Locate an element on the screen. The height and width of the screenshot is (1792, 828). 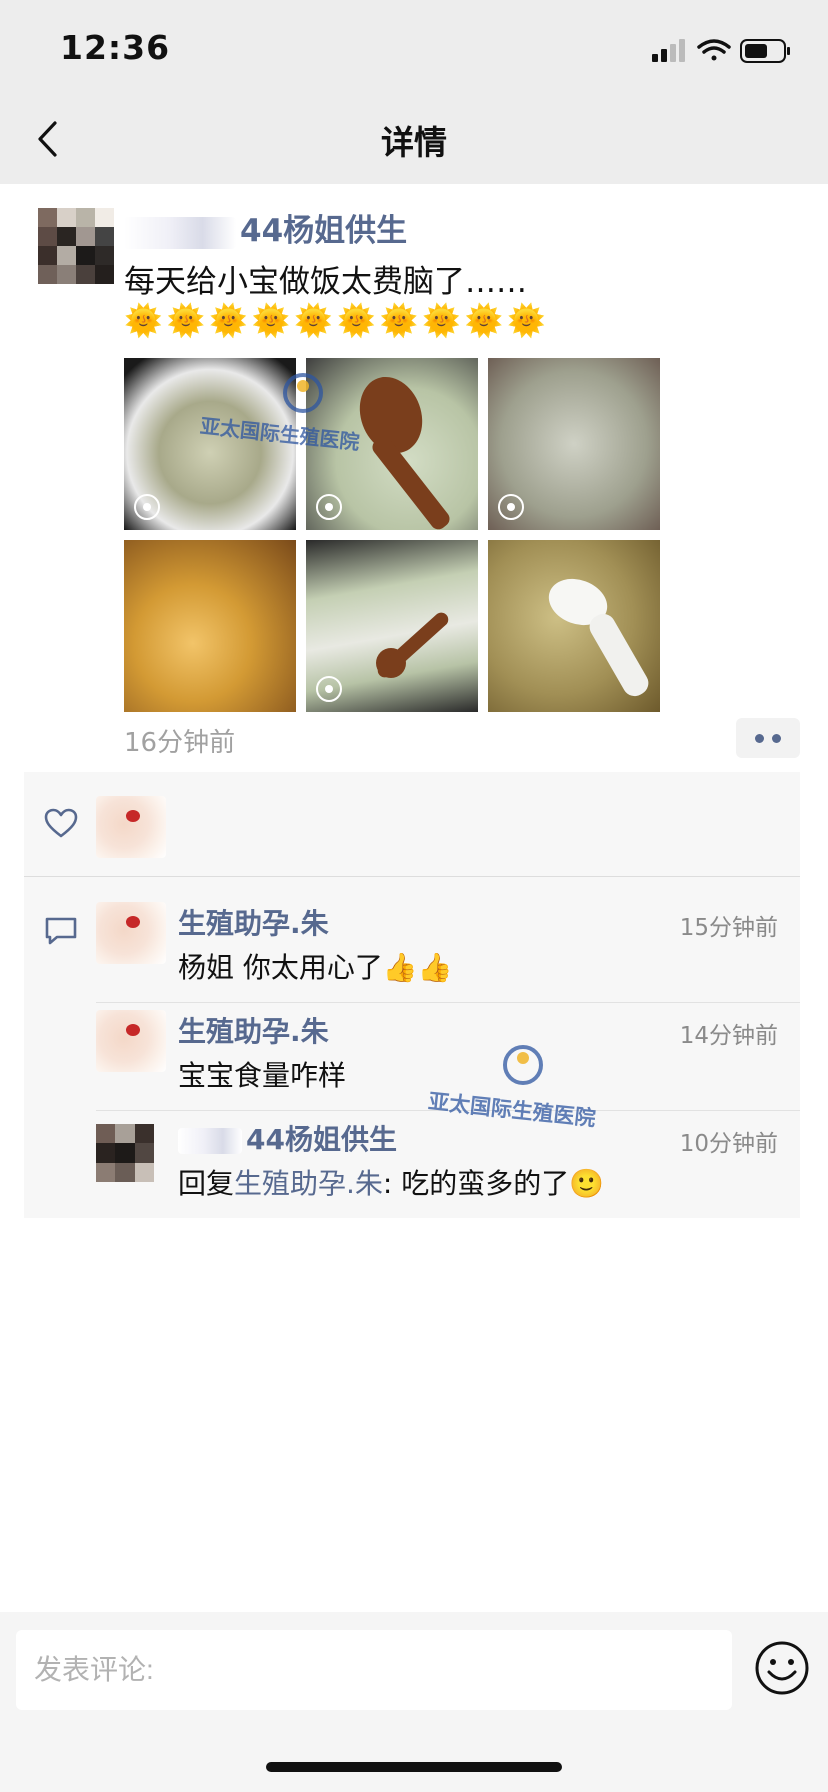
comment-text: 回复生殖助孕.朱: 吃的蛮多的了🙂 is located at coordinates (391, 1182).